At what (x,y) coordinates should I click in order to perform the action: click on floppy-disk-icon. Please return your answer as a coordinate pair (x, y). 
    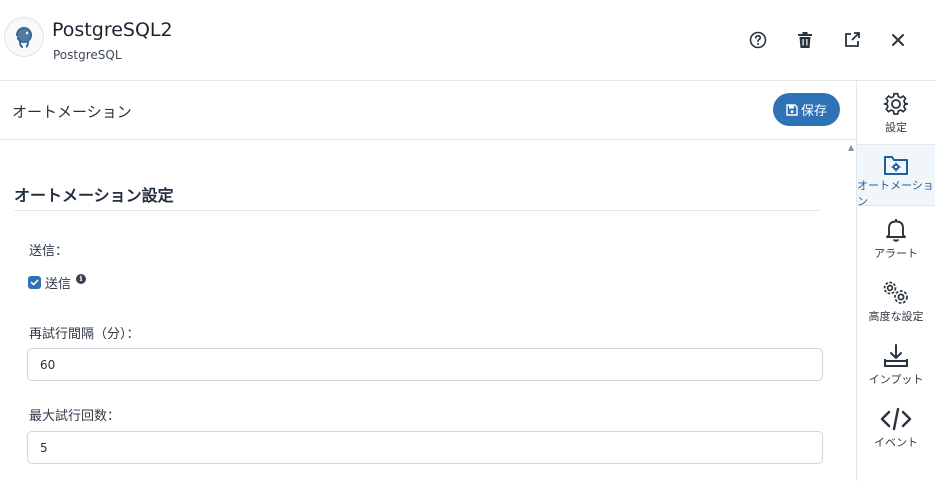
    Looking at the image, I should click on (792, 109).